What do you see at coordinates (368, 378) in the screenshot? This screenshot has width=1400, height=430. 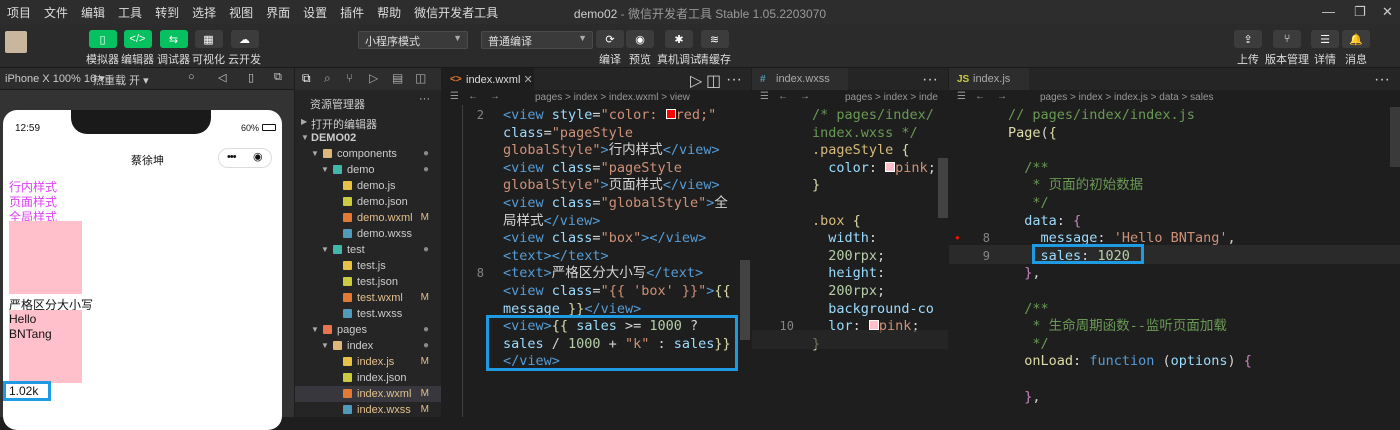 I see `tree-file: index.json` at bounding box center [368, 378].